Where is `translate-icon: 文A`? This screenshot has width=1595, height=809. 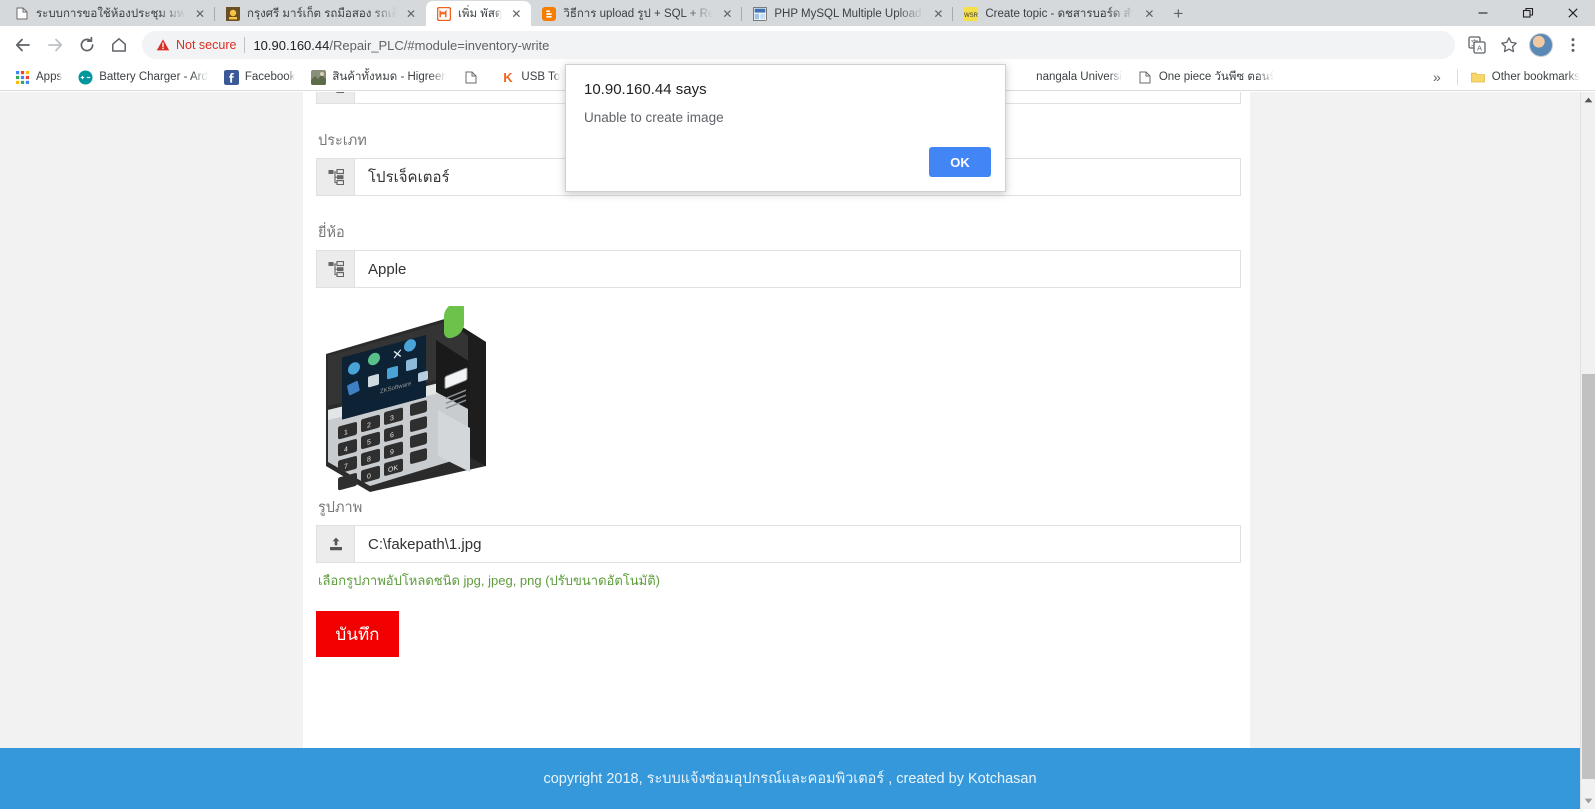 translate-icon: 文A is located at coordinates (1477, 45).